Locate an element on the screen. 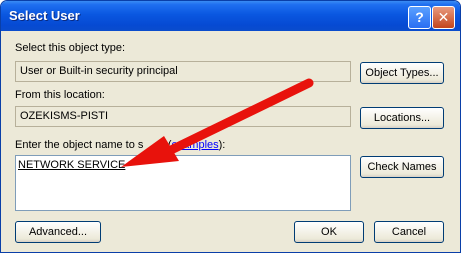 The width and height of the screenshot is (461, 253). arrow-head is located at coordinates (150, 151).